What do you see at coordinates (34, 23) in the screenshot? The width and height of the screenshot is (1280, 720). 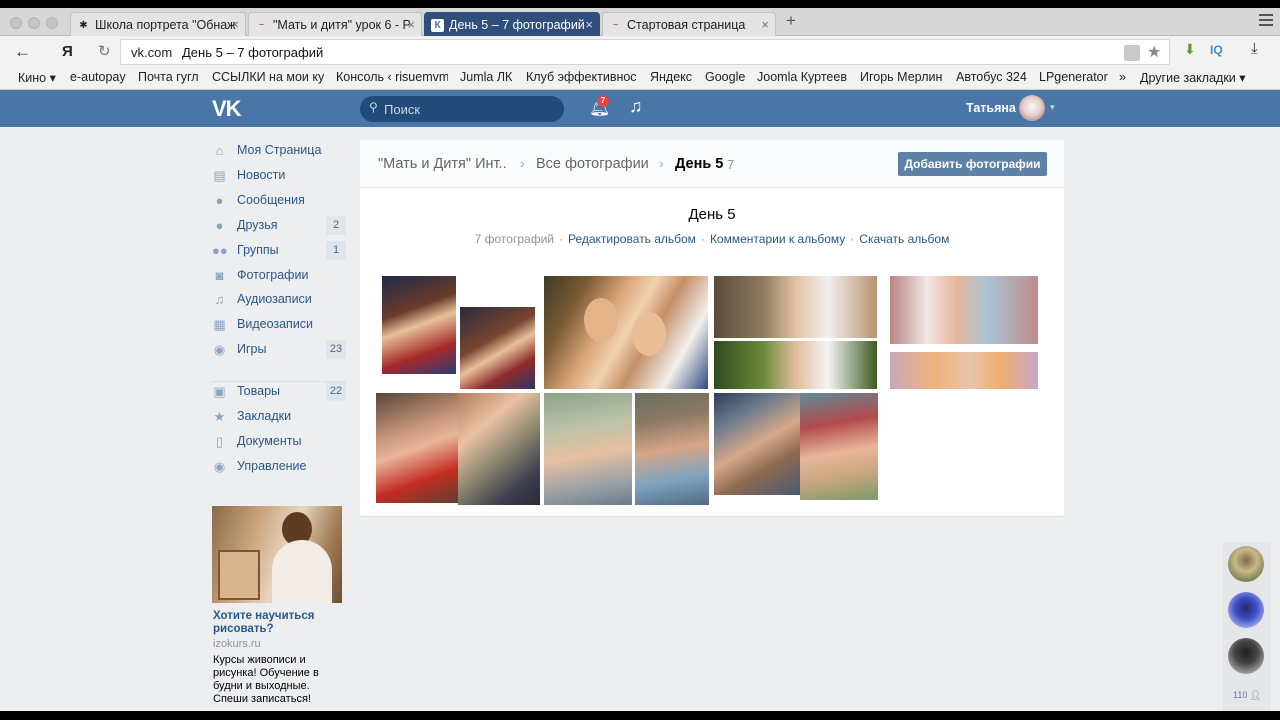 I see `minimize-window-button` at bounding box center [34, 23].